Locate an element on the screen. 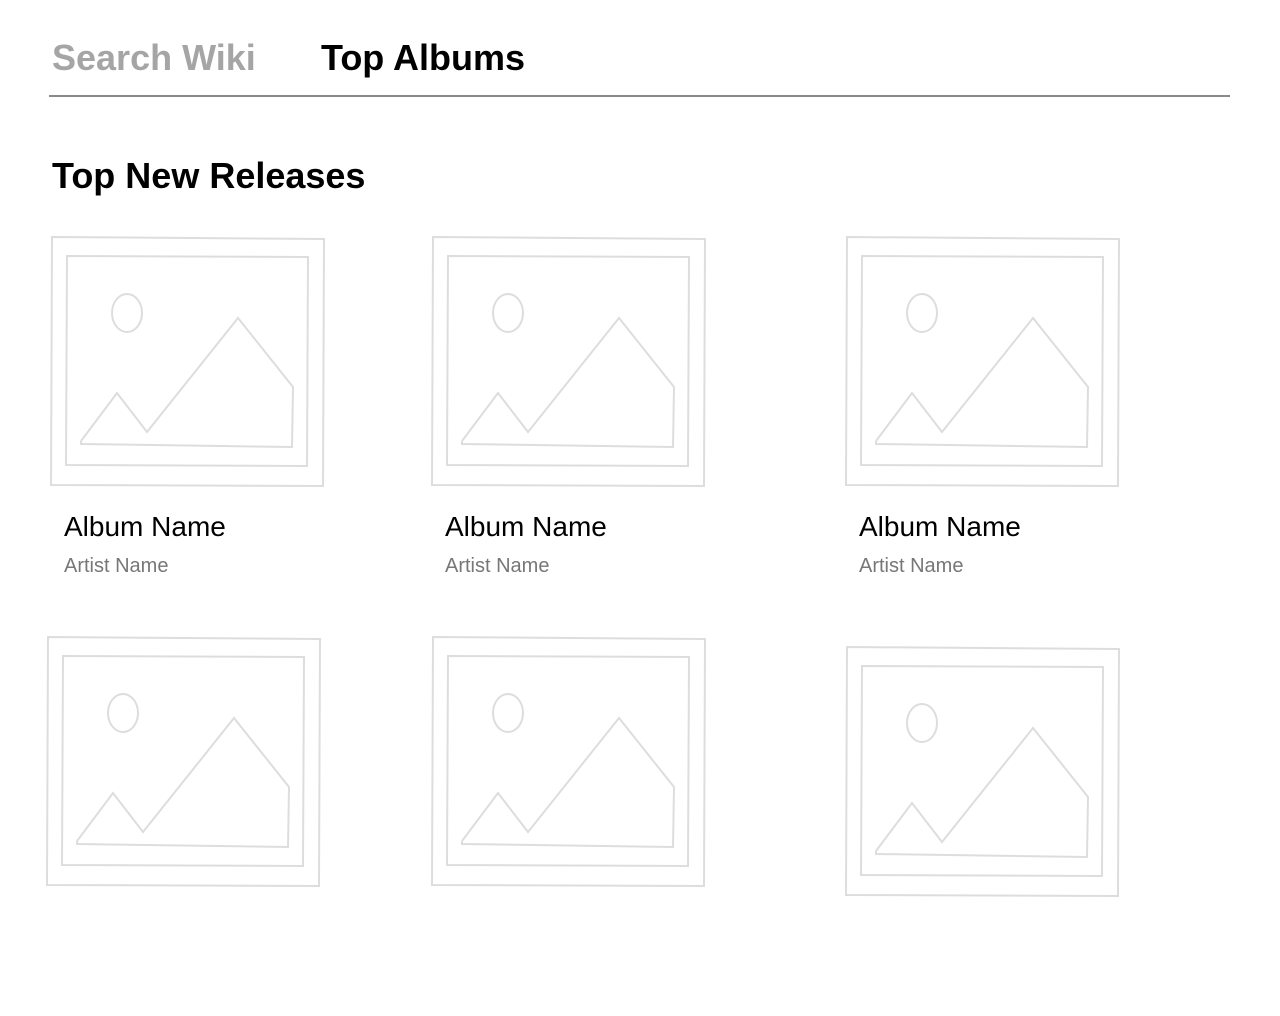 Image resolution: width=1280 pixels, height=1016 pixels. tab-search-wiki: Search Wiki is located at coordinates (154, 58).